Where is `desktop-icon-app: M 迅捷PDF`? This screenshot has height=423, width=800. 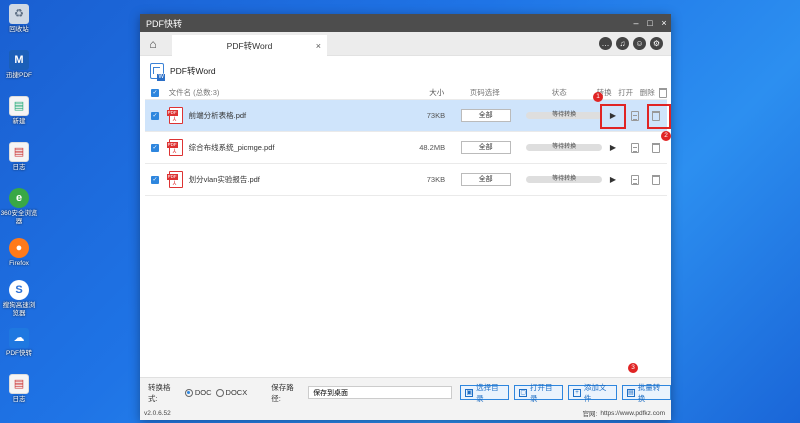 desktop-icon-app: M 迅捷PDF is located at coordinates (19, 65).